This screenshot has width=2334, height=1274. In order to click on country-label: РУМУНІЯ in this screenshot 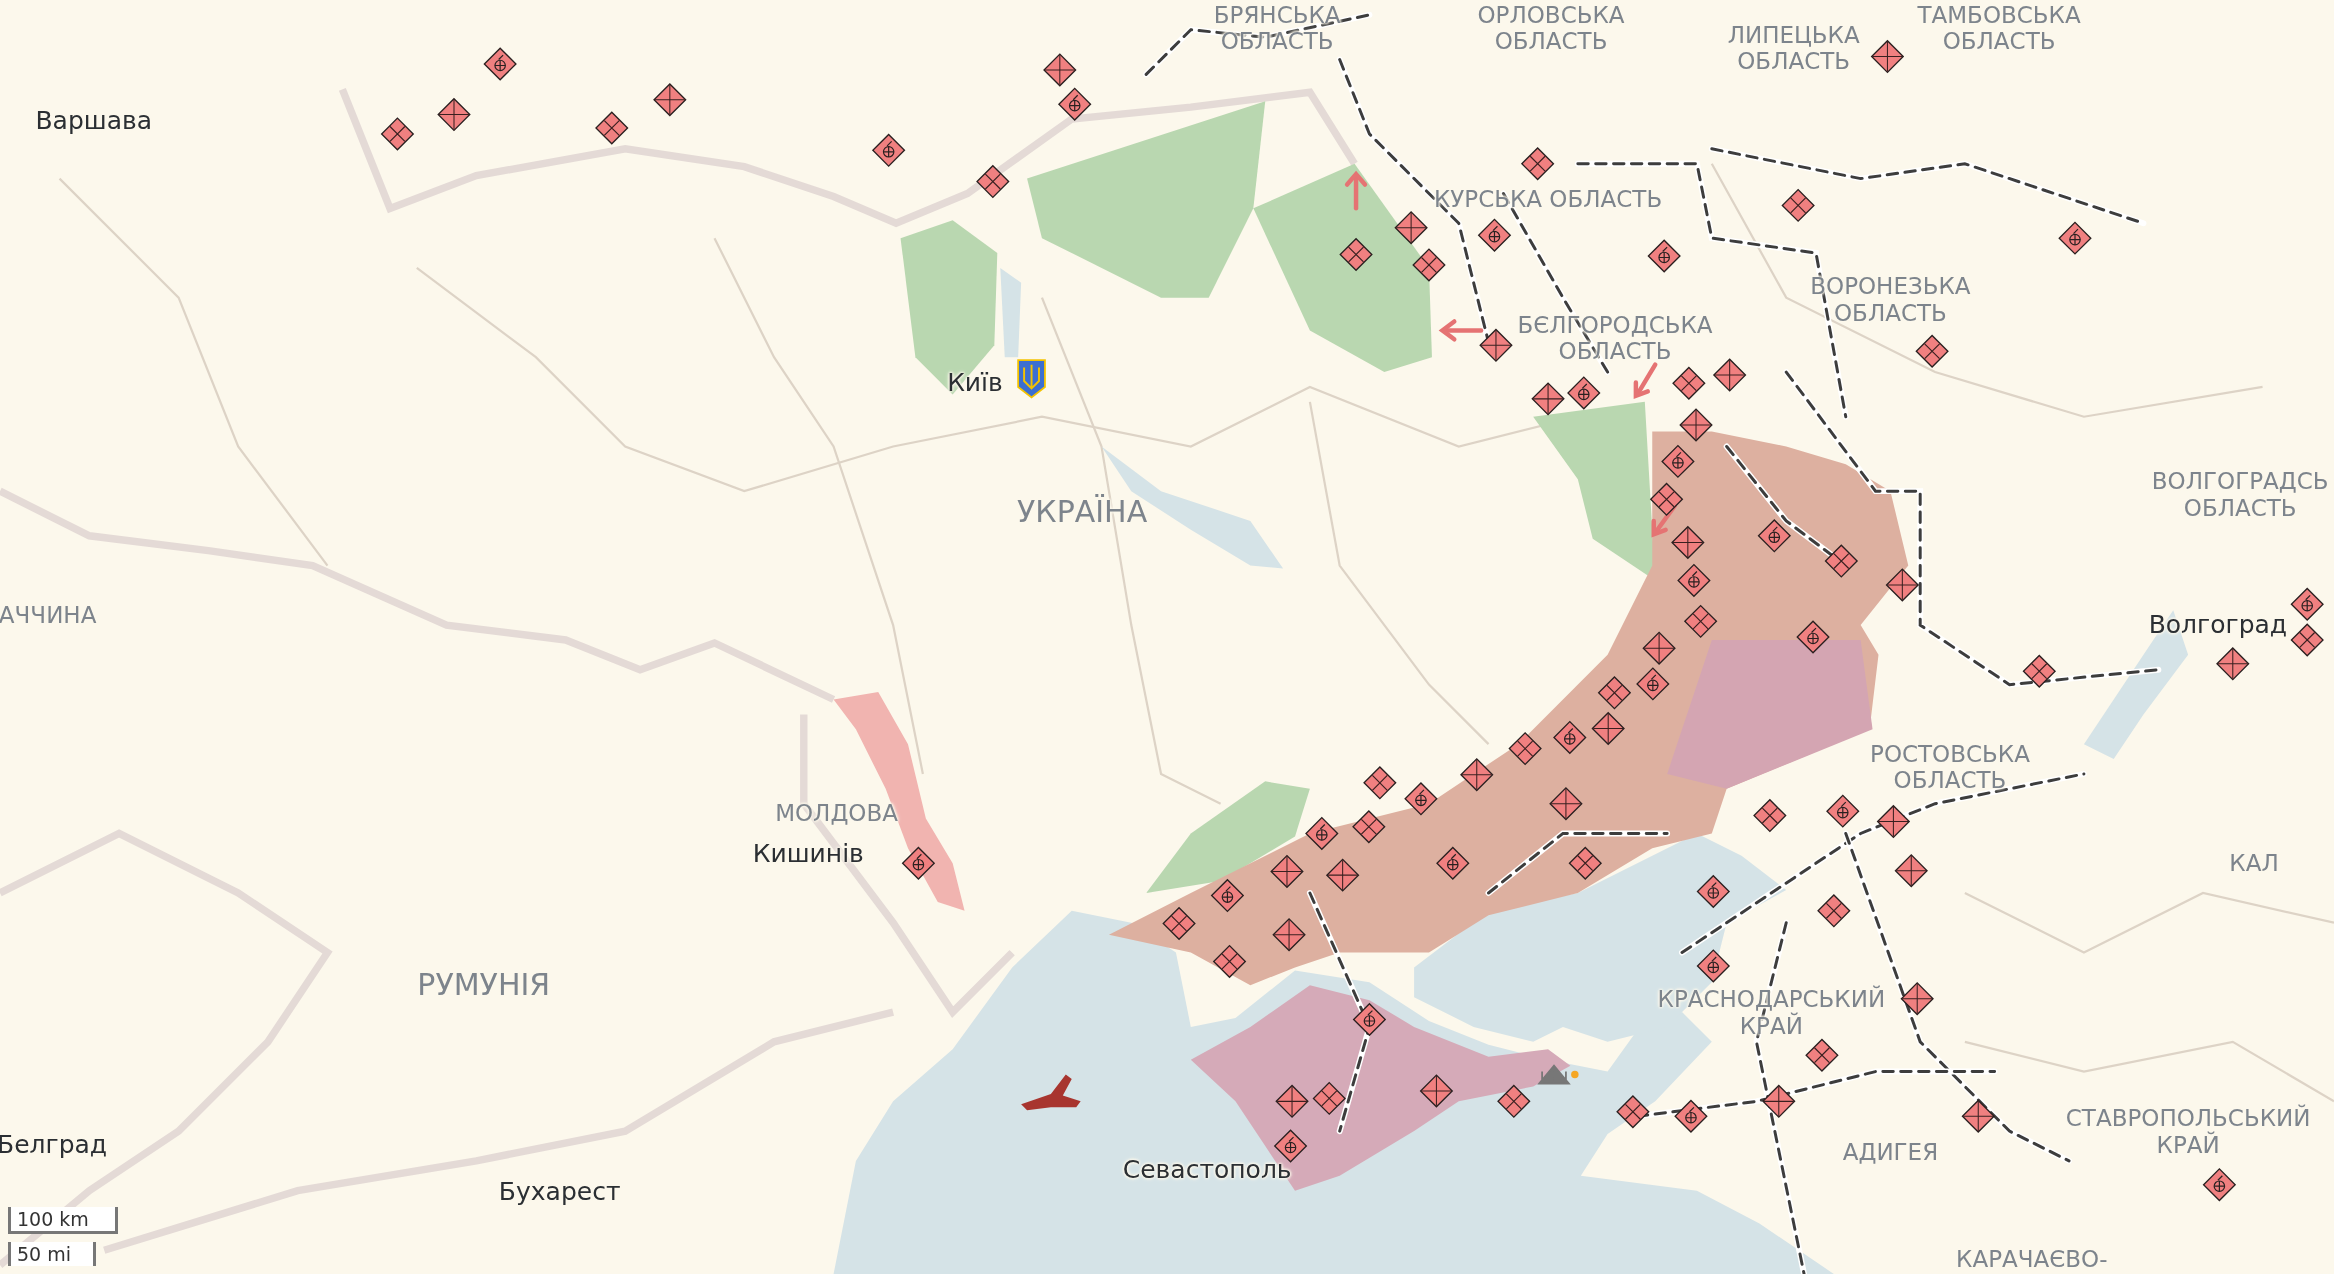, I will do `click(484, 985)`.